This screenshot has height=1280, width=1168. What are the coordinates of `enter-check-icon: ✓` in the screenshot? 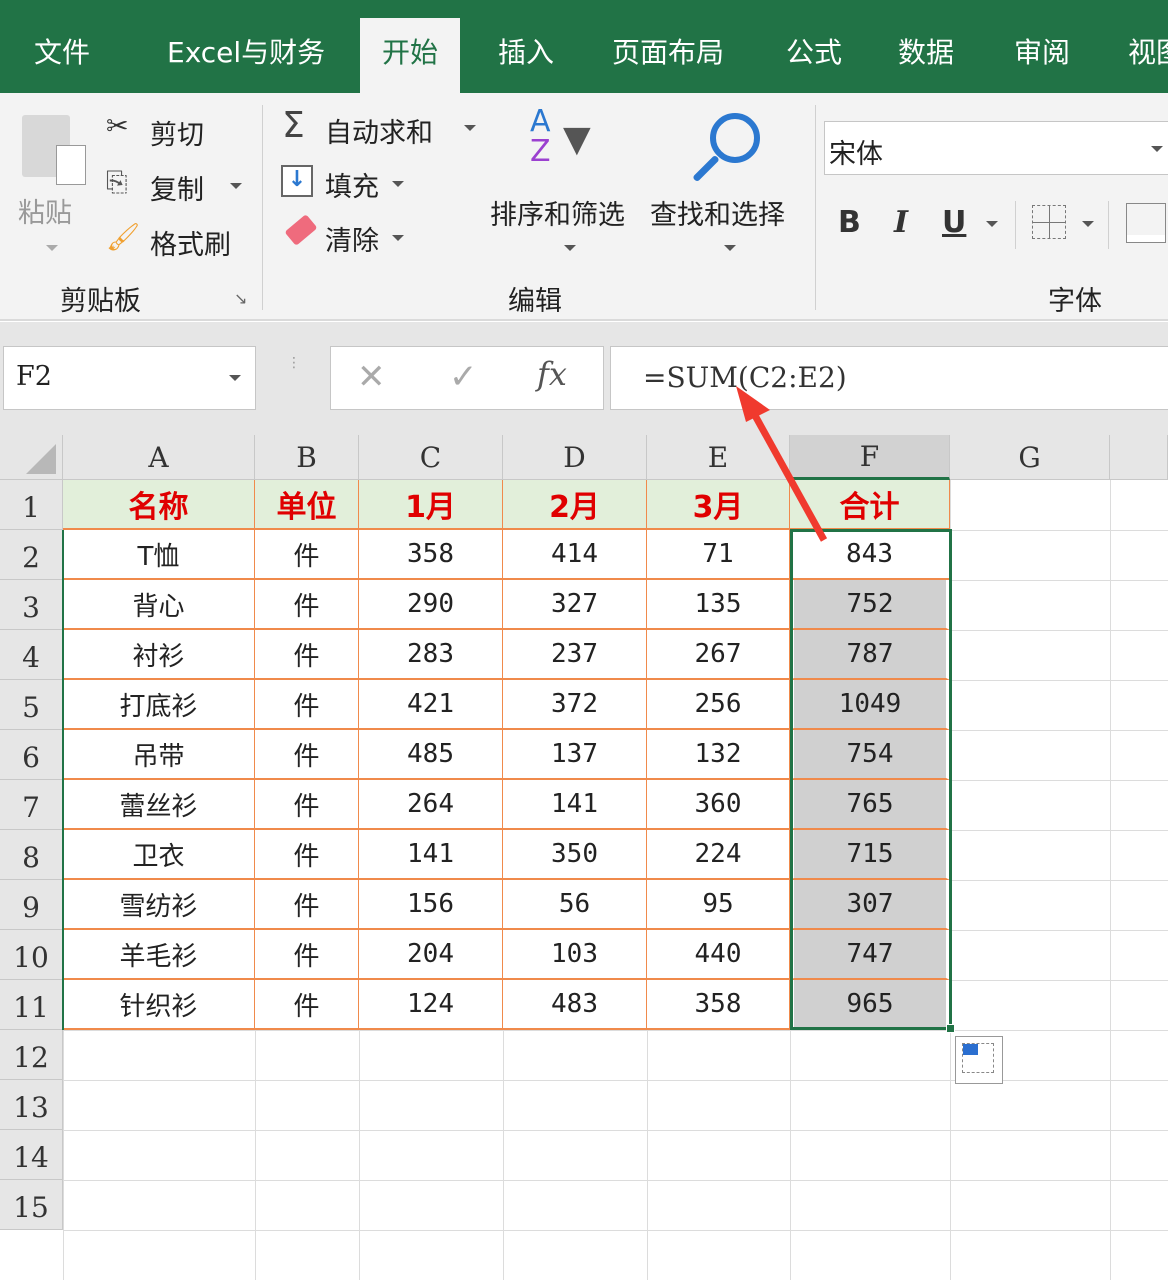 It's located at (463, 377).